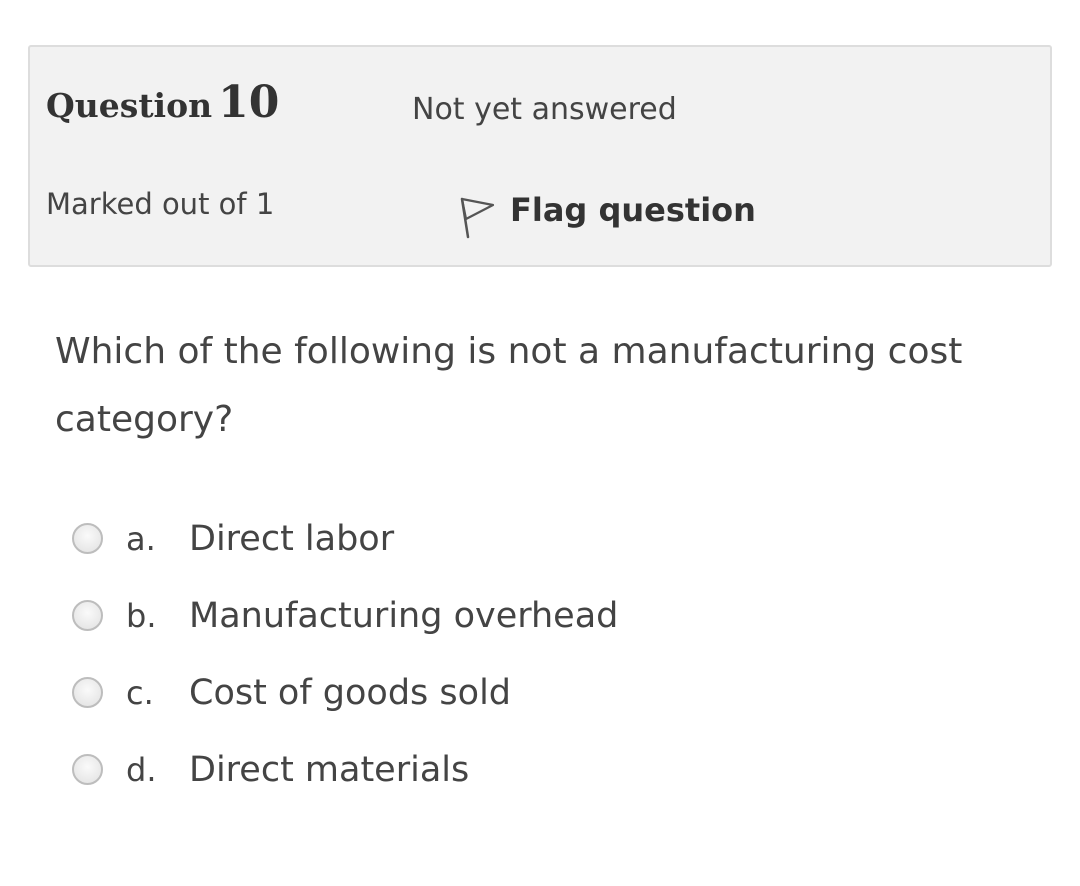 This screenshot has height=886, width=1080. Describe the element at coordinates (329, 770) in the screenshot. I see `answer-text: Direct materials` at that location.